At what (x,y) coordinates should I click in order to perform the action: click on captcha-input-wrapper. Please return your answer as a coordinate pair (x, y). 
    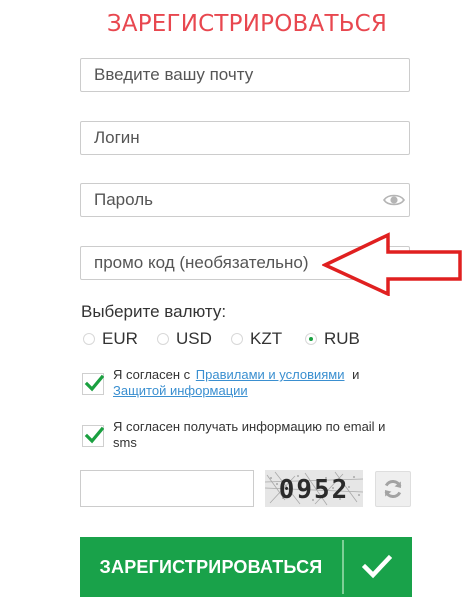
    Looking at the image, I should click on (167, 488).